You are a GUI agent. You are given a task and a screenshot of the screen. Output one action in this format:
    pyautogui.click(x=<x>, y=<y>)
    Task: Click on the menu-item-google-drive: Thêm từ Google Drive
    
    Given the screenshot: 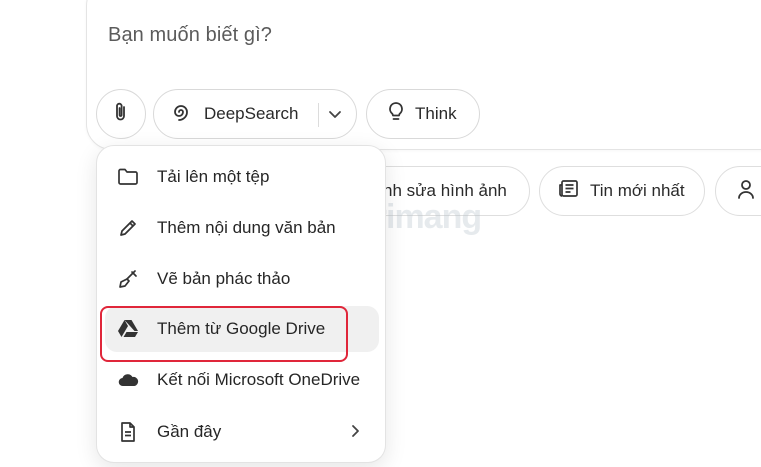 What is the action you would take?
    pyautogui.click(x=242, y=329)
    